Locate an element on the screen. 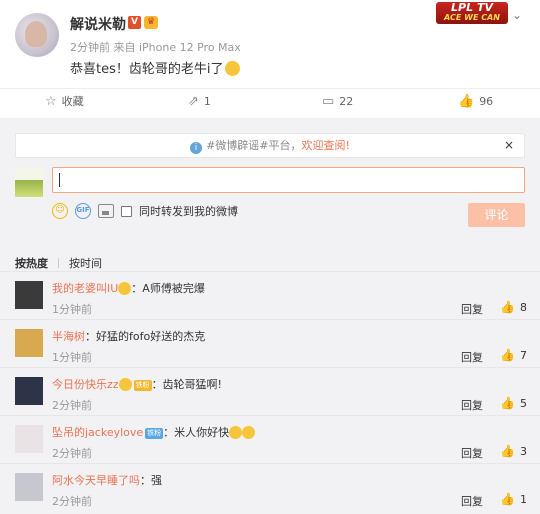 This screenshot has height=514, width=540. comment-text: ：强 is located at coordinates (151, 480).